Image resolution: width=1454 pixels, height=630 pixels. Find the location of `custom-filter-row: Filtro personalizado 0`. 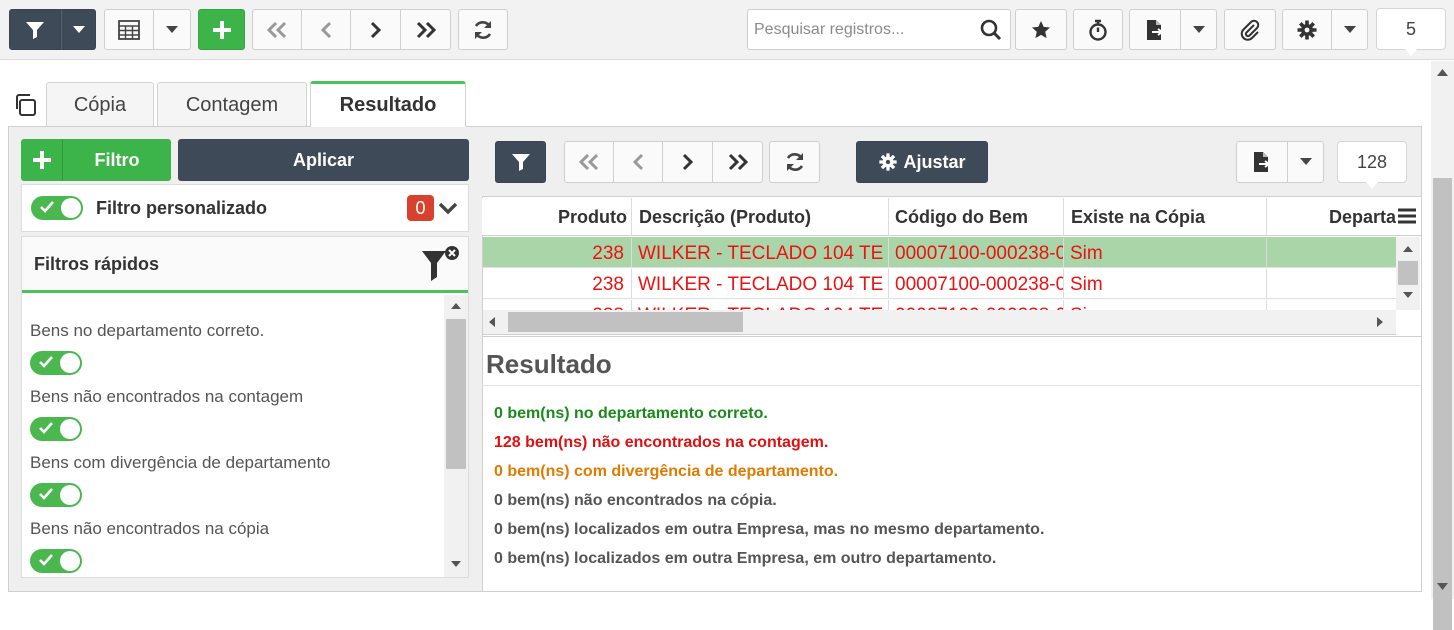

custom-filter-row: Filtro personalizado 0 is located at coordinates (245, 208).